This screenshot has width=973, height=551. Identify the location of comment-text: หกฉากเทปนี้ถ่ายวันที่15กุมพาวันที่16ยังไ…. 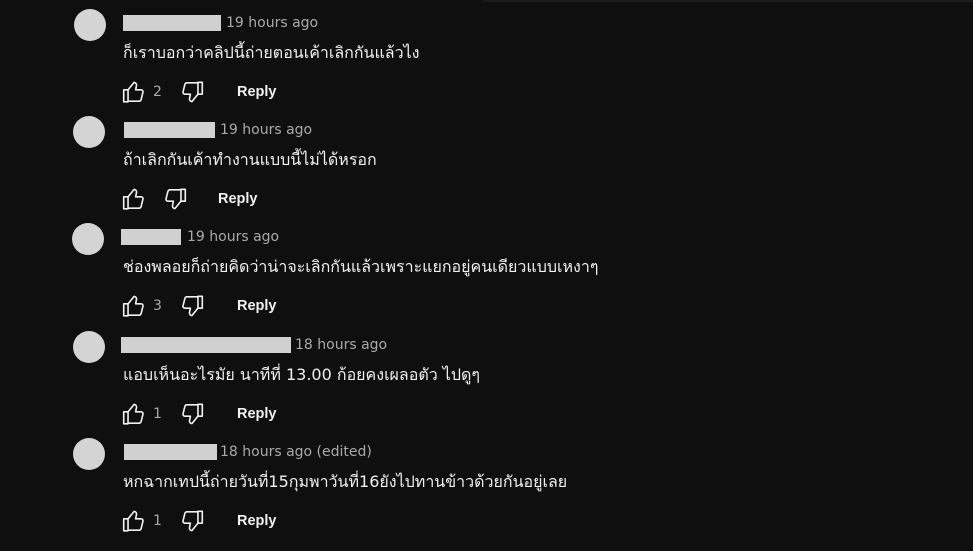
(345, 481).